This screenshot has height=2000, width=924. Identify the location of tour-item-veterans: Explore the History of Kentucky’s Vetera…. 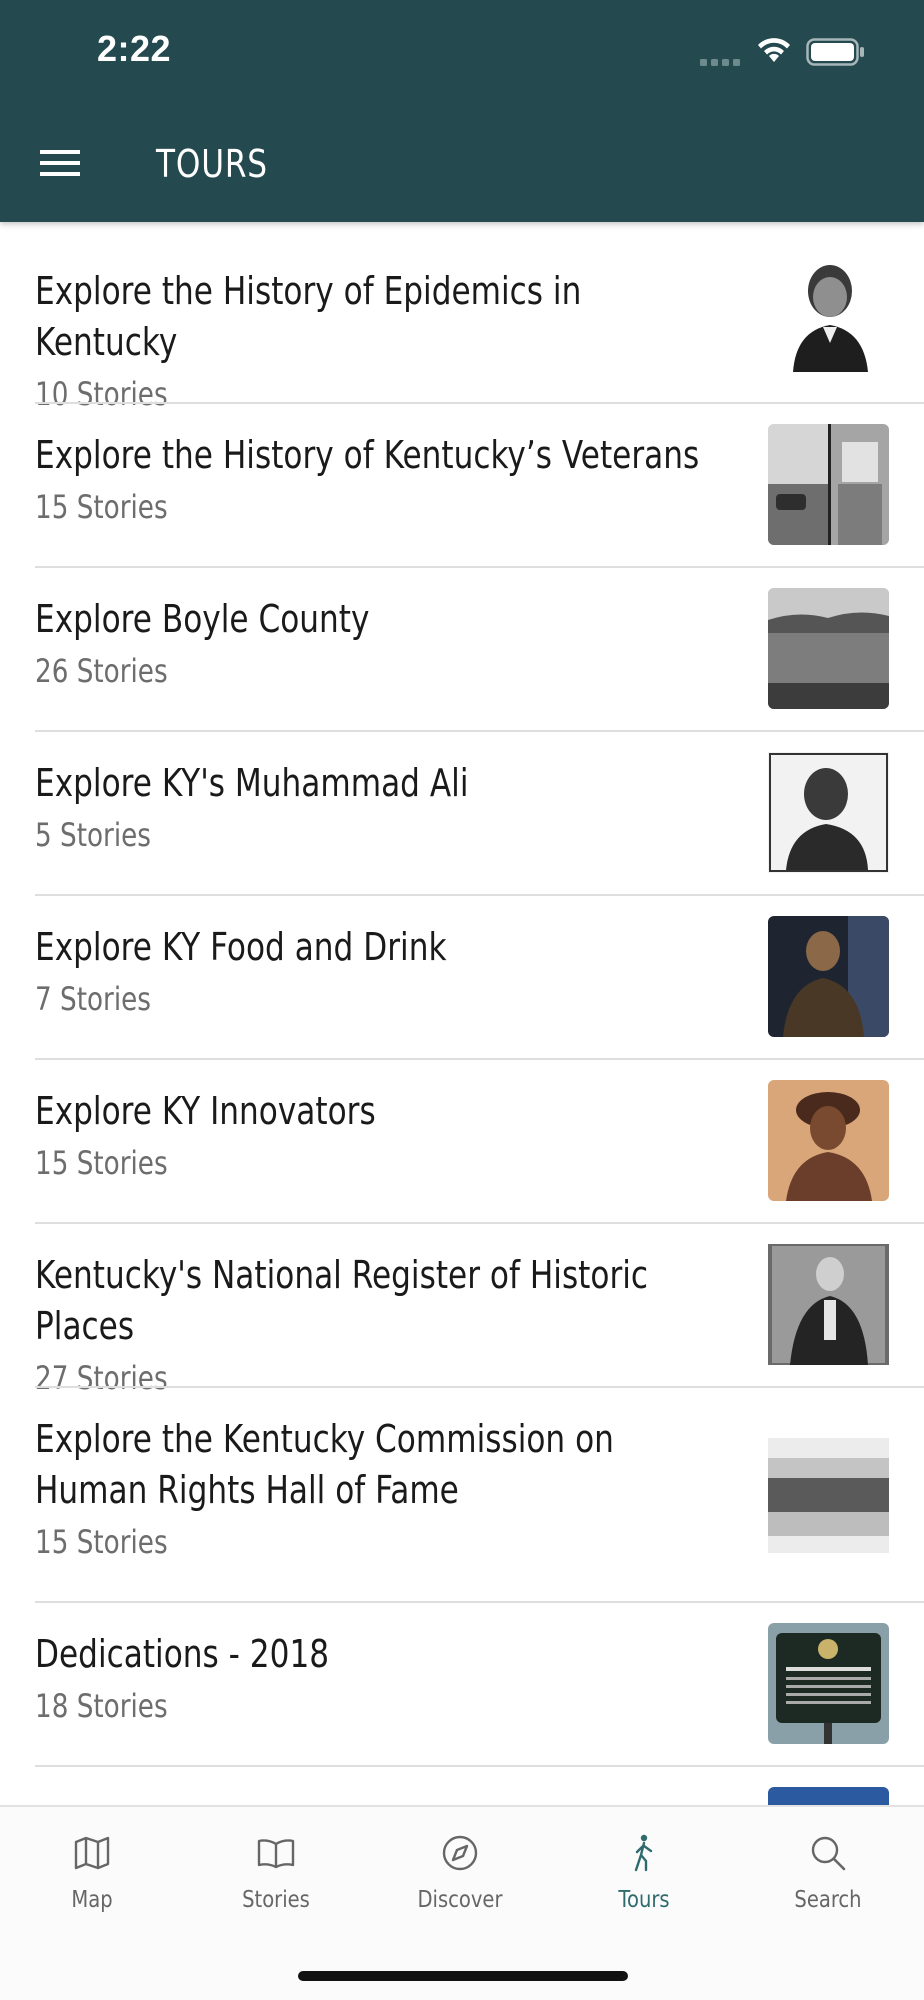
(462, 486).